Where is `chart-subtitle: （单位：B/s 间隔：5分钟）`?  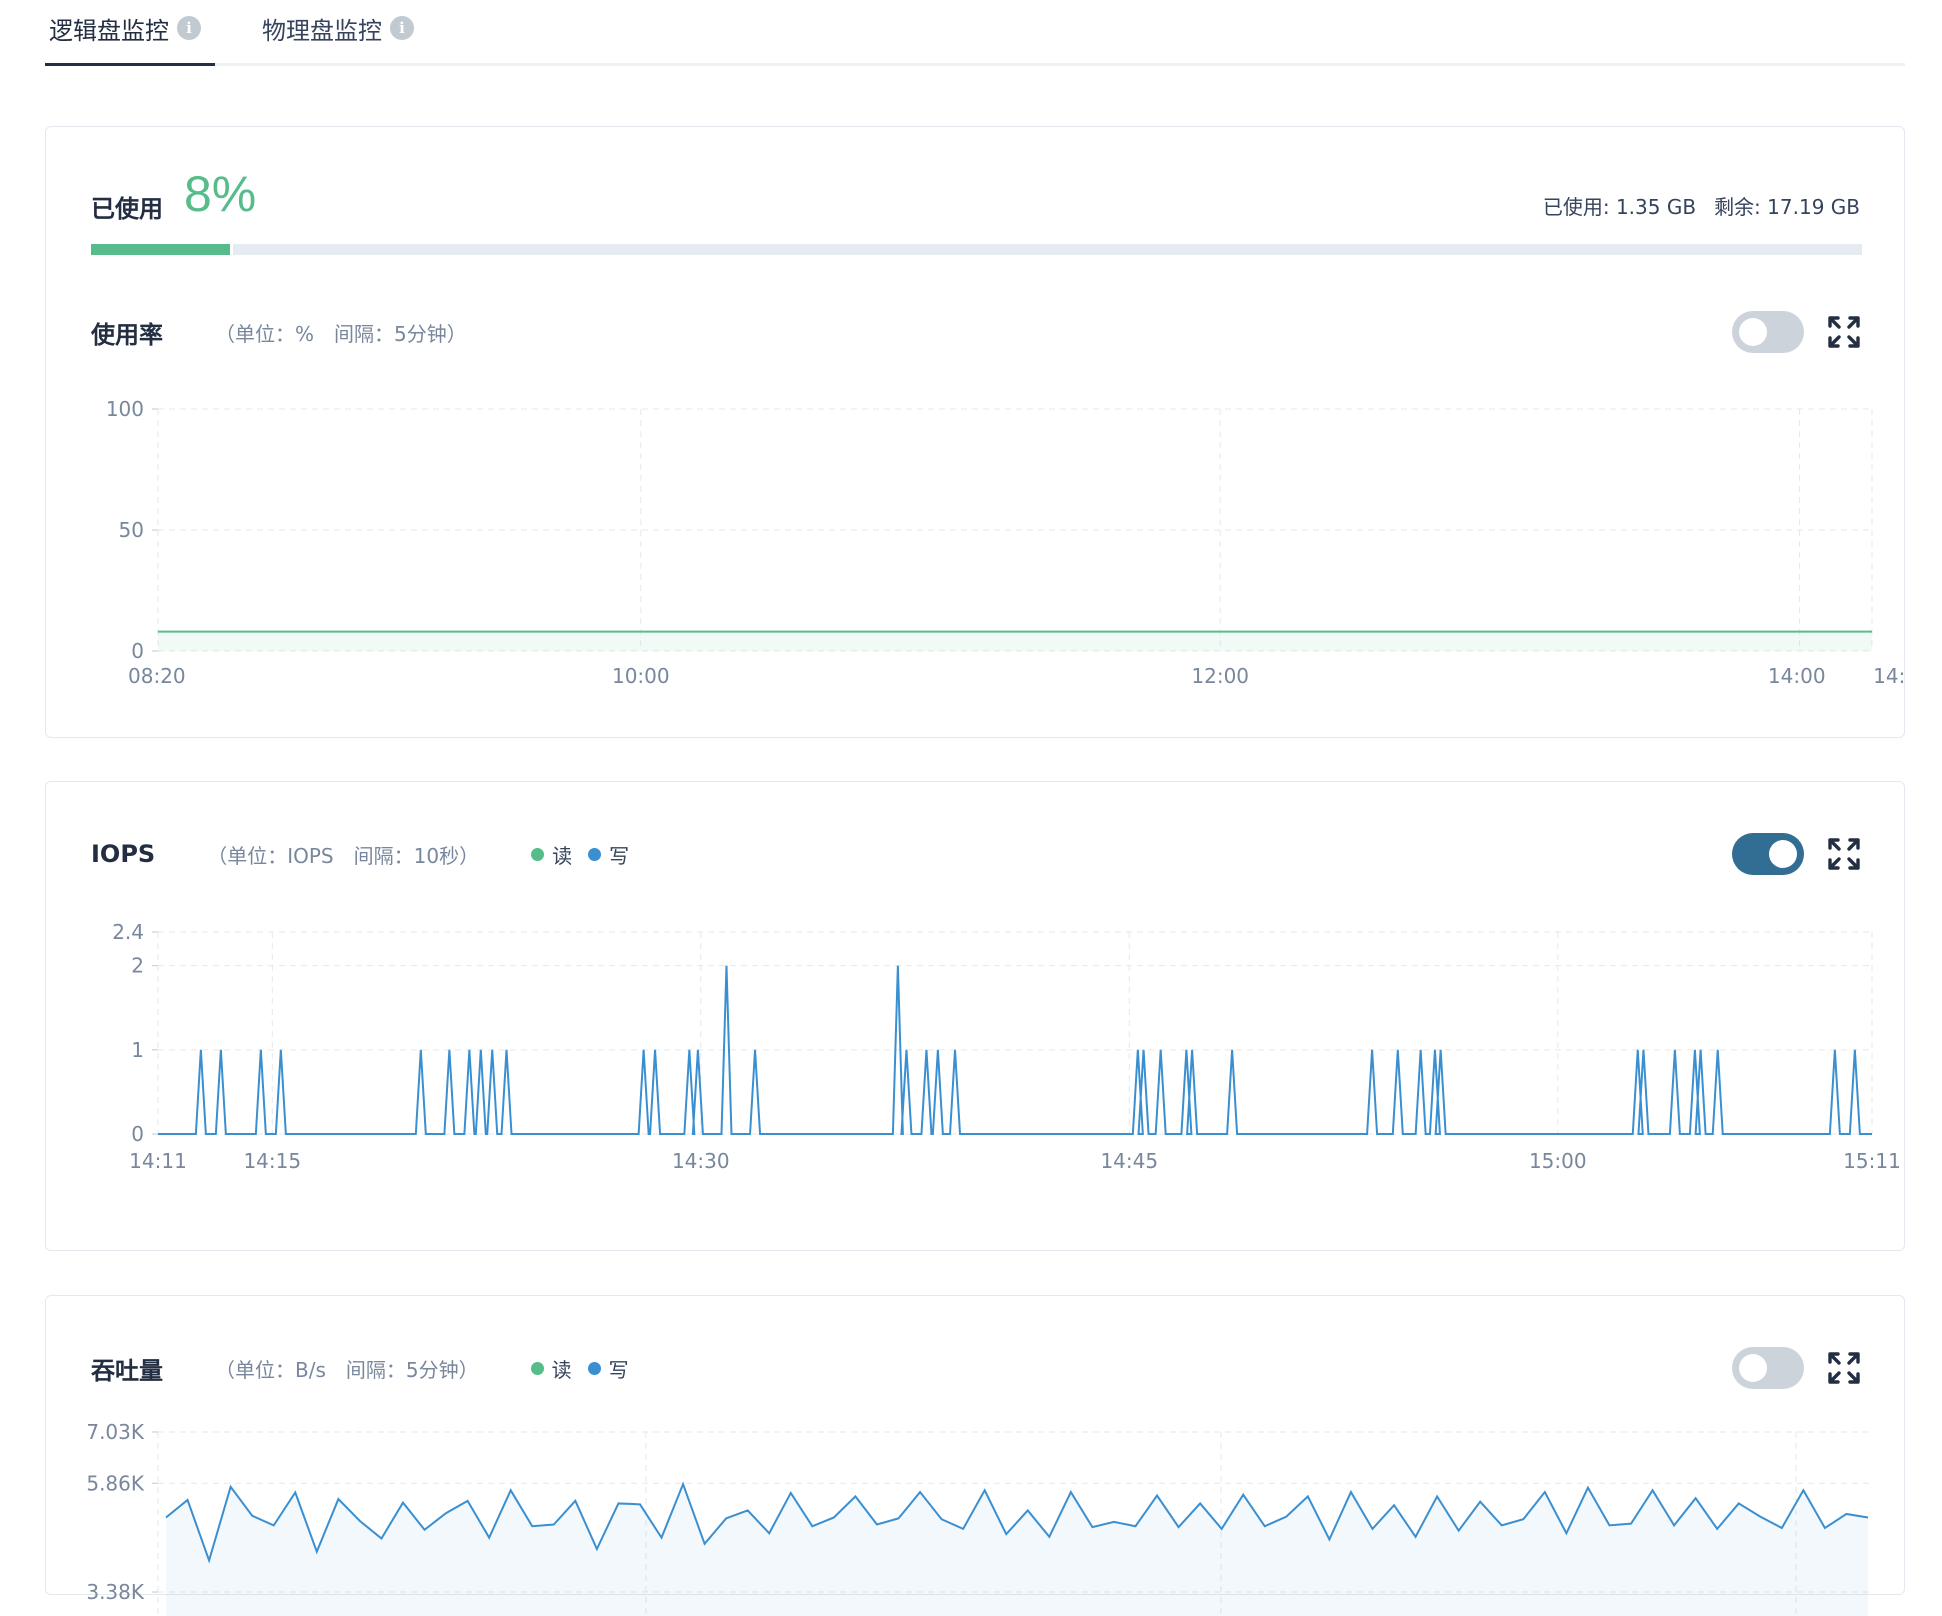 chart-subtitle: （单位：B/s 间隔：5分钟） is located at coordinates (347, 1369).